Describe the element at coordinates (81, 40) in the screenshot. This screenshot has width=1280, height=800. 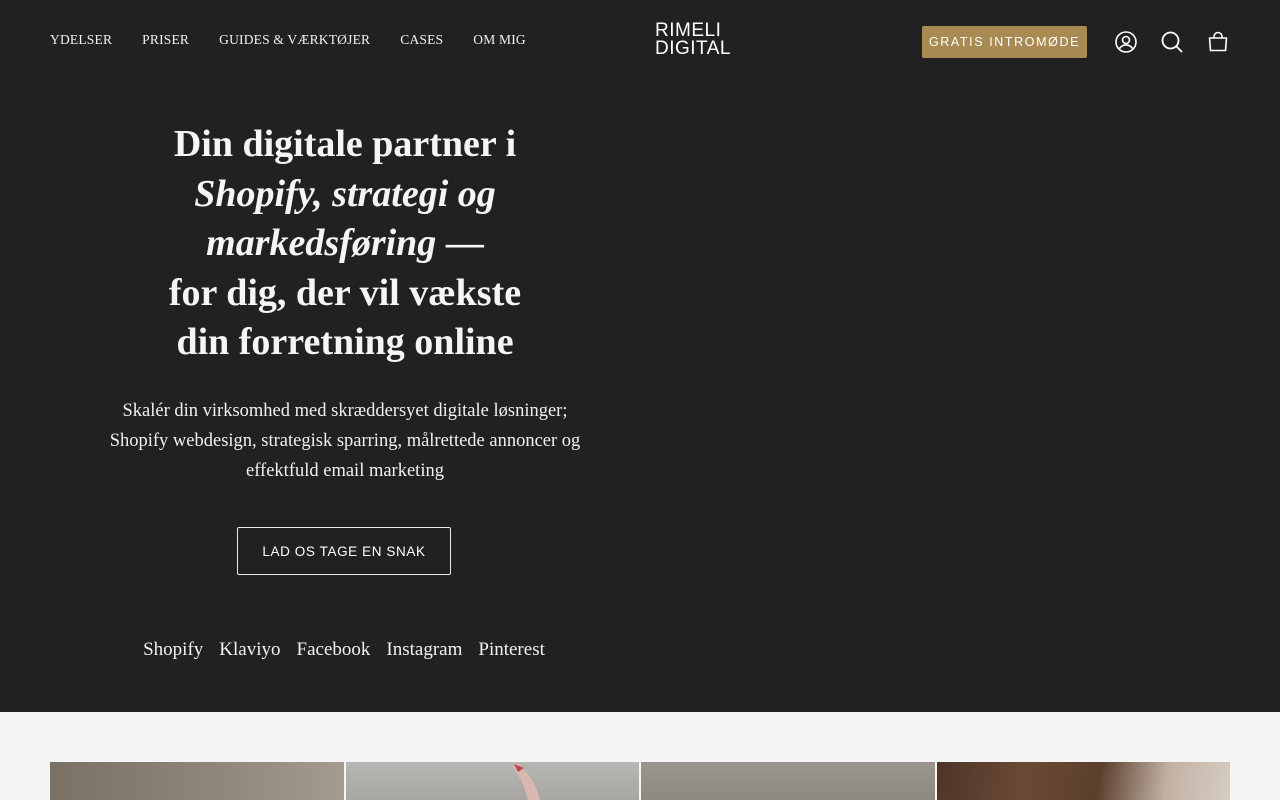
I see `nav-item-ydelser: YDELSER` at that location.